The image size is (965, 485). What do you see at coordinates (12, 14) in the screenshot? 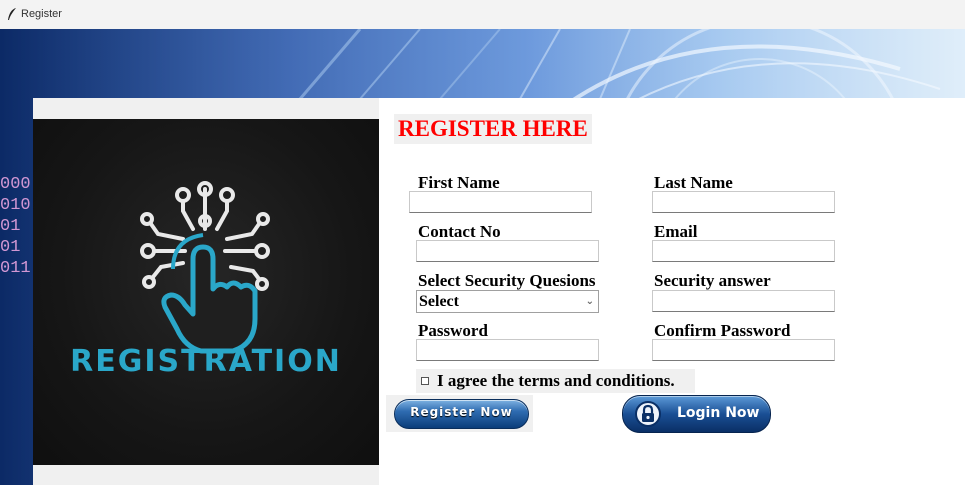
I see `feather-icon` at bounding box center [12, 14].